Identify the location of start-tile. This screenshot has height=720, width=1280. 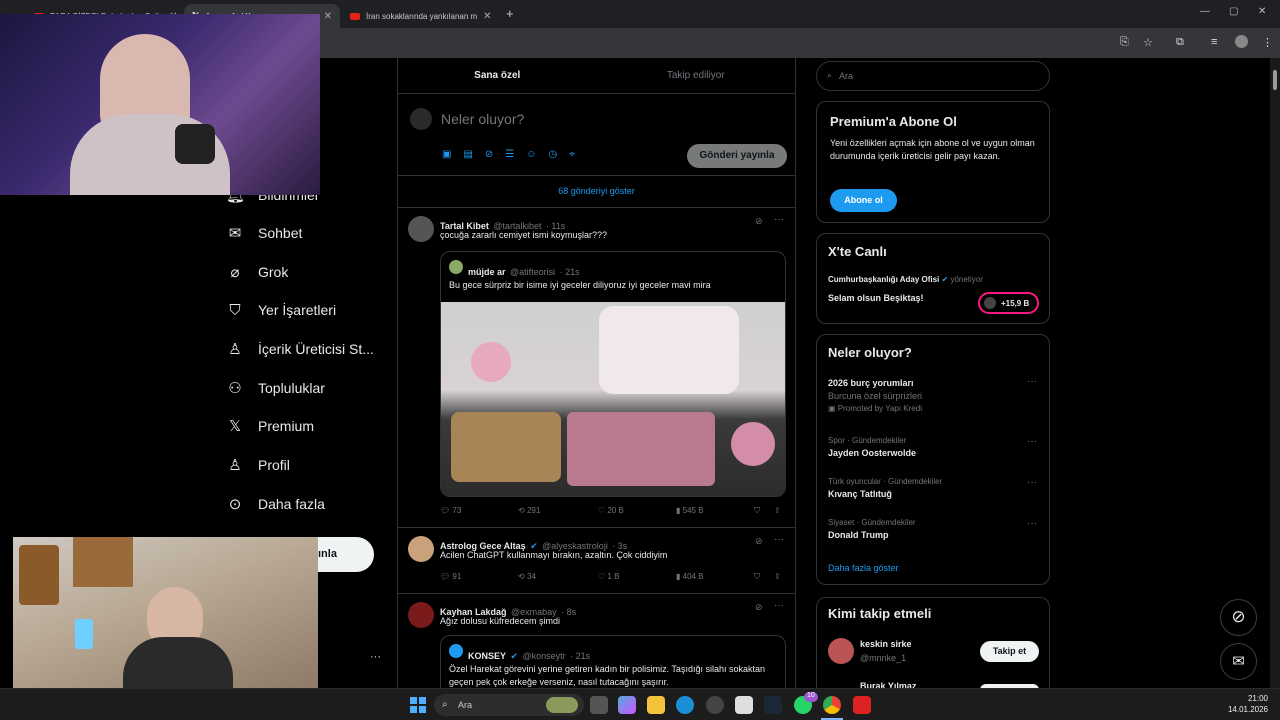
(422, 709).